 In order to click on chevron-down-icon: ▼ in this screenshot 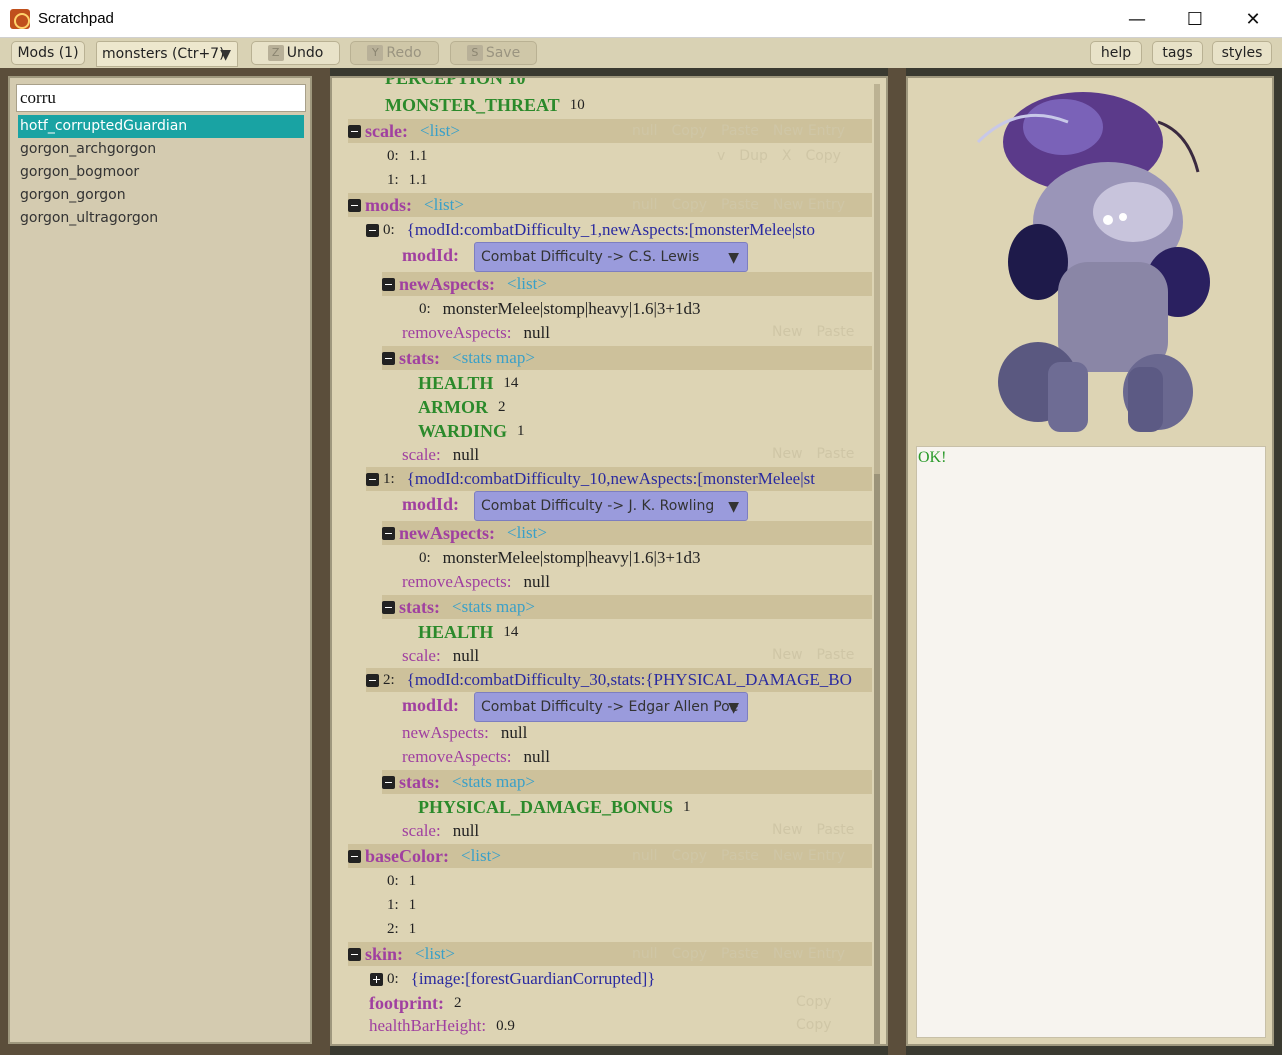, I will do `click(733, 258)`.